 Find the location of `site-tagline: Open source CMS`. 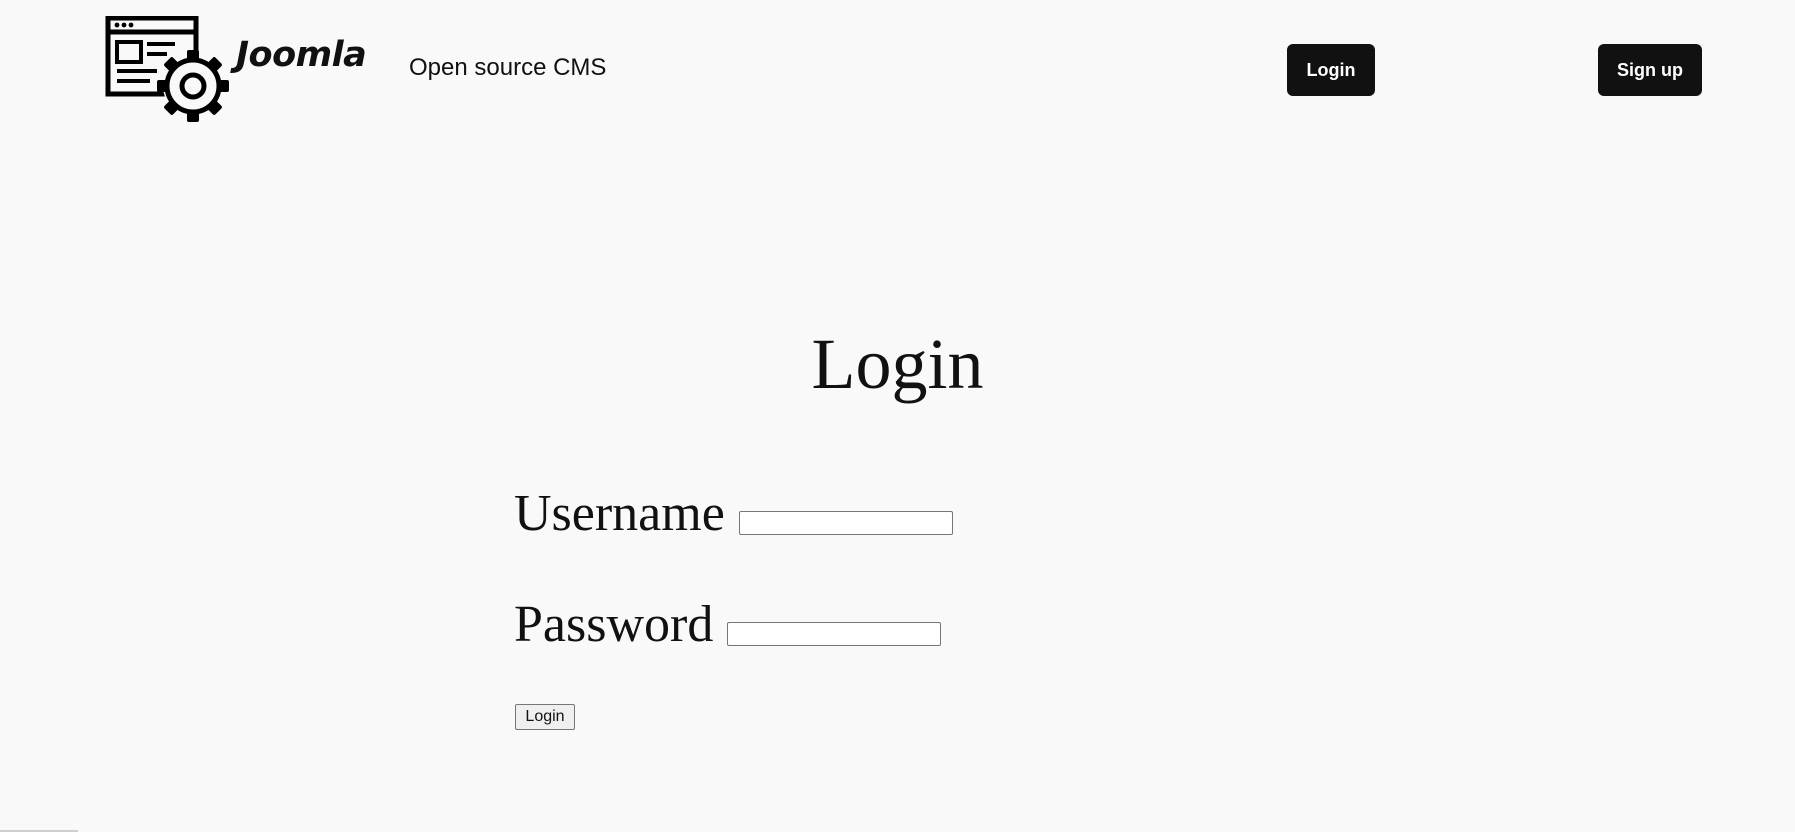

site-tagline: Open source CMS is located at coordinates (508, 67).